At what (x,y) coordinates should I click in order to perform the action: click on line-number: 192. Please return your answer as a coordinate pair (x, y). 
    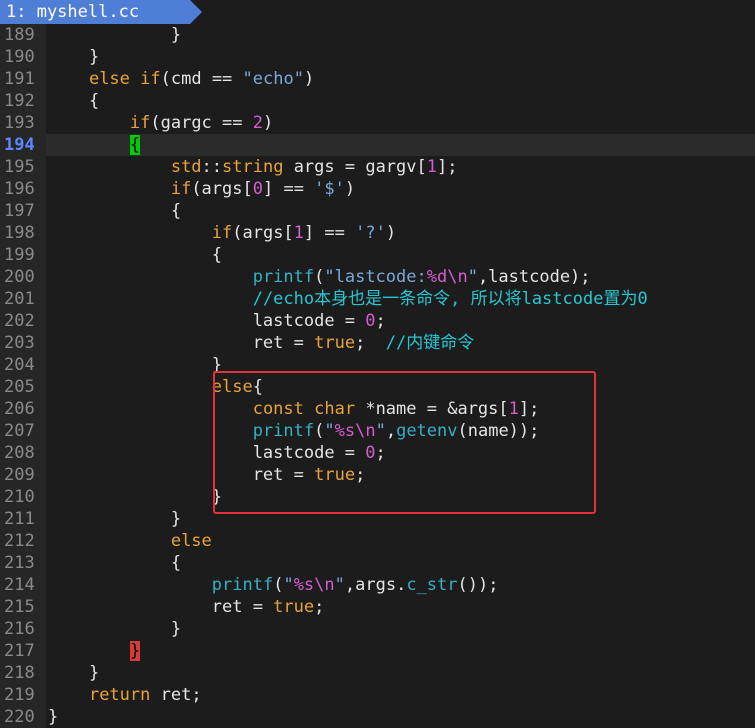
    Looking at the image, I should click on (23, 101).